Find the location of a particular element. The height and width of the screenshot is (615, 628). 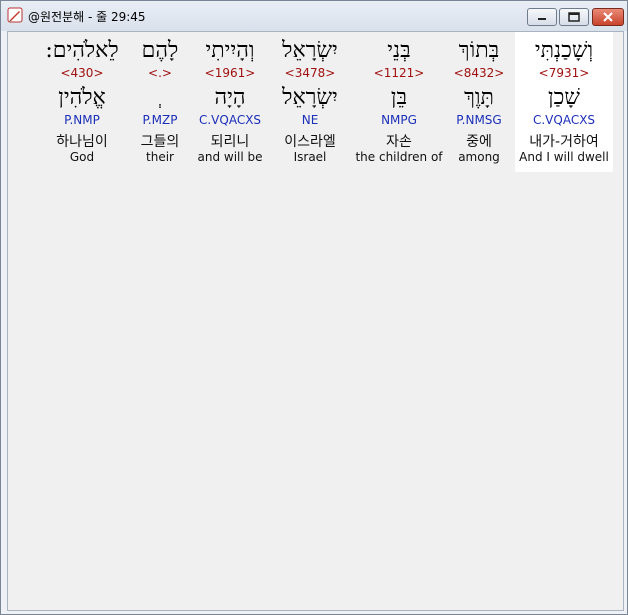

close-button is located at coordinates (608, 17).